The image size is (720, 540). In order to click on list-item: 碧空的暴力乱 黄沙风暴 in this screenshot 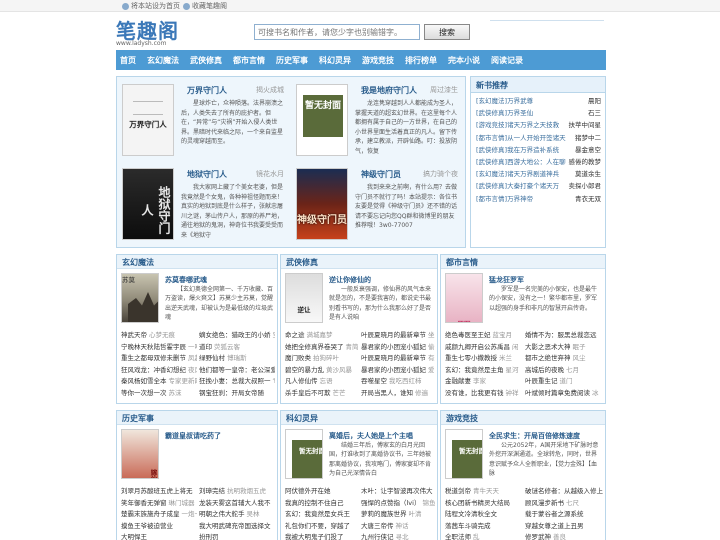, I will do `click(322, 370)`.